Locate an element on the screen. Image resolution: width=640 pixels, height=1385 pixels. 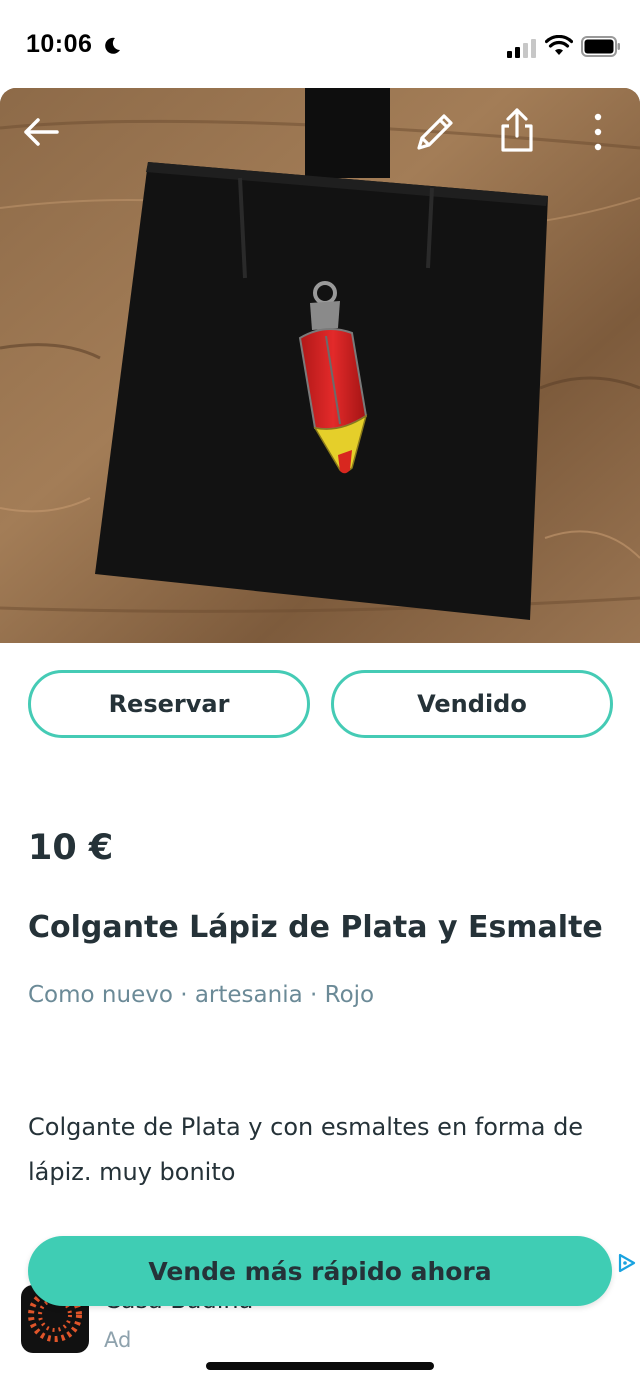
share-button is located at coordinates (517, 130).